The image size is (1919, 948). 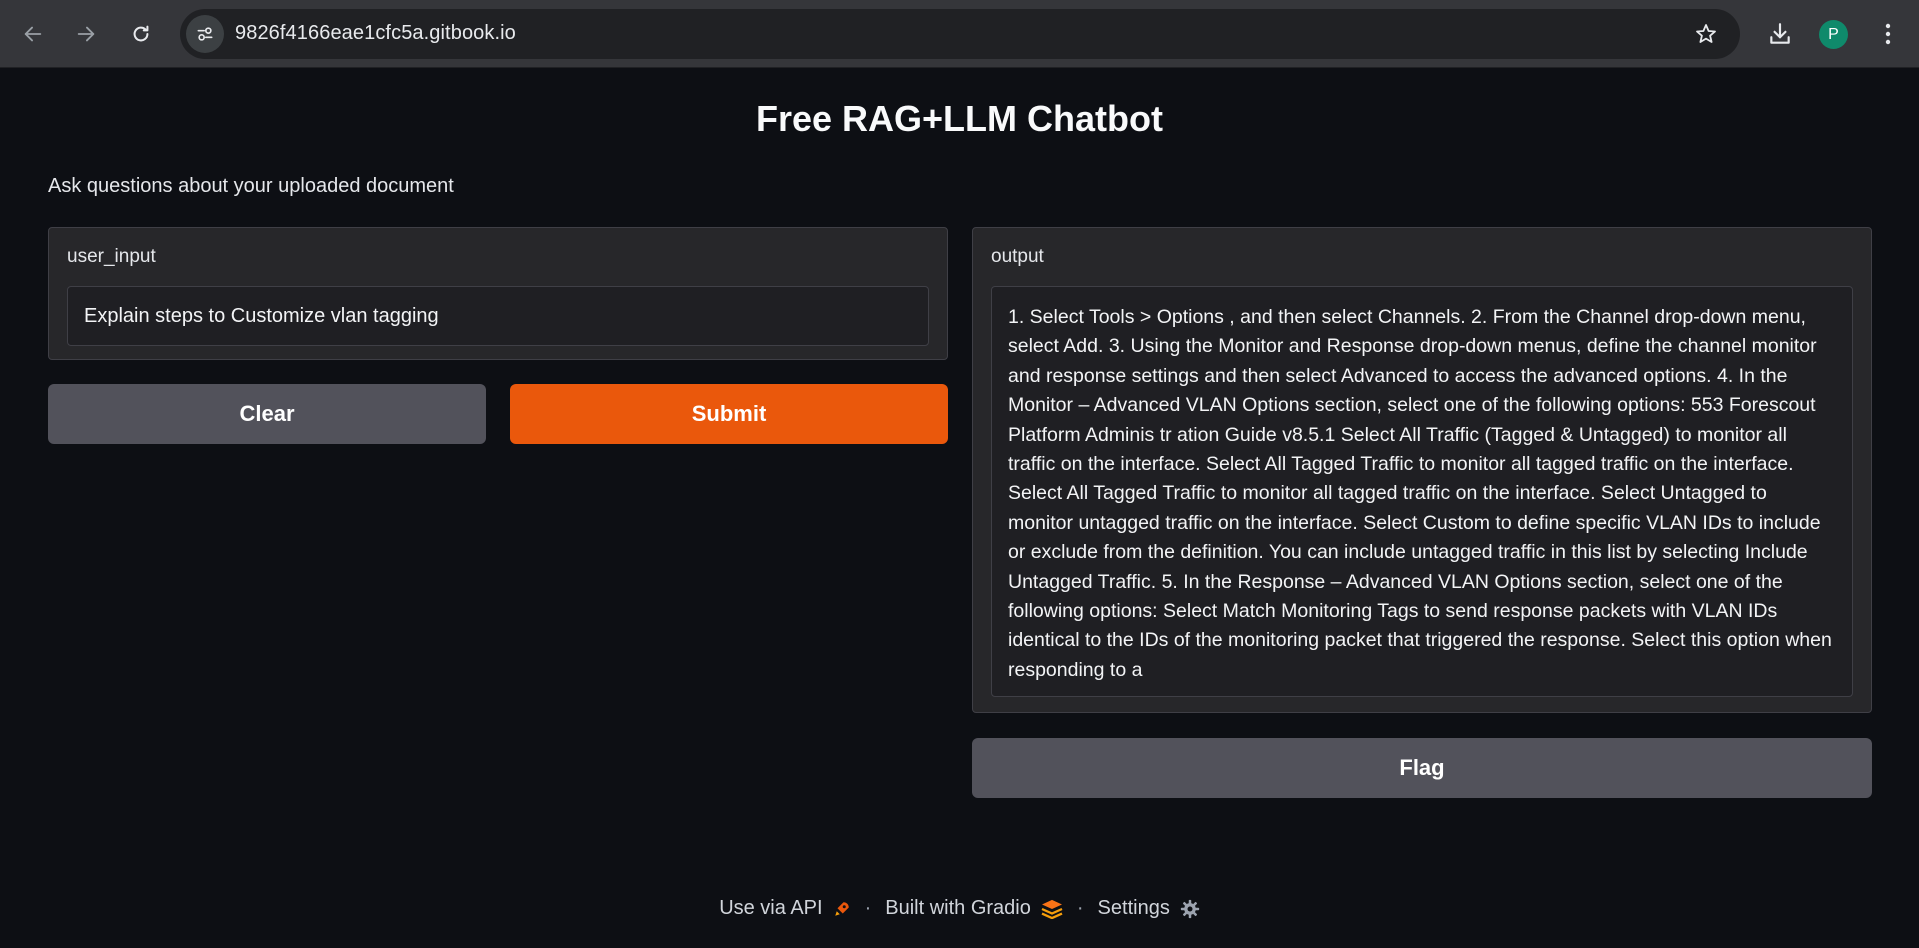 What do you see at coordinates (959, 118) in the screenshot?
I see `page-title: Free RAG+LLM Chatbot` at bounding box center [959, 118].